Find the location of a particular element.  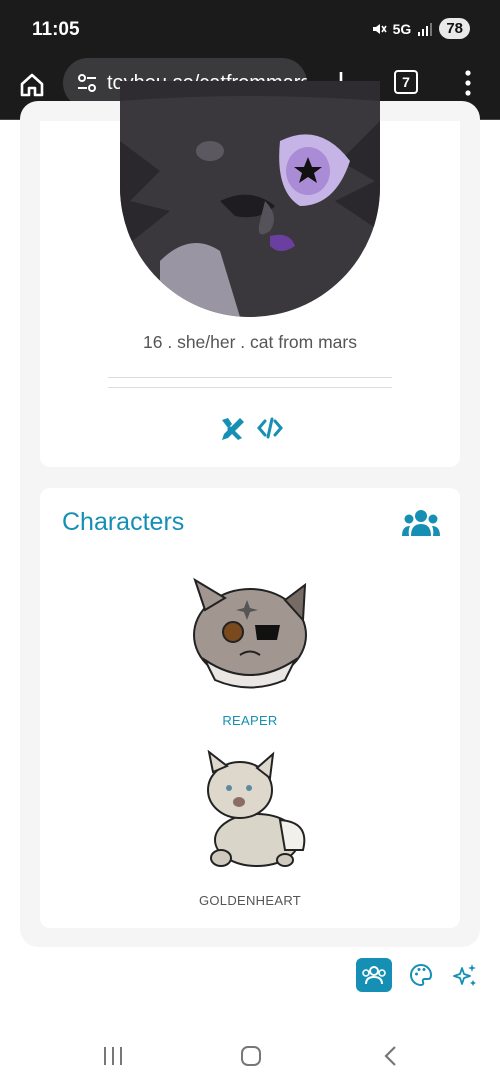

sparkles-button is located at coordinates (465, 975).